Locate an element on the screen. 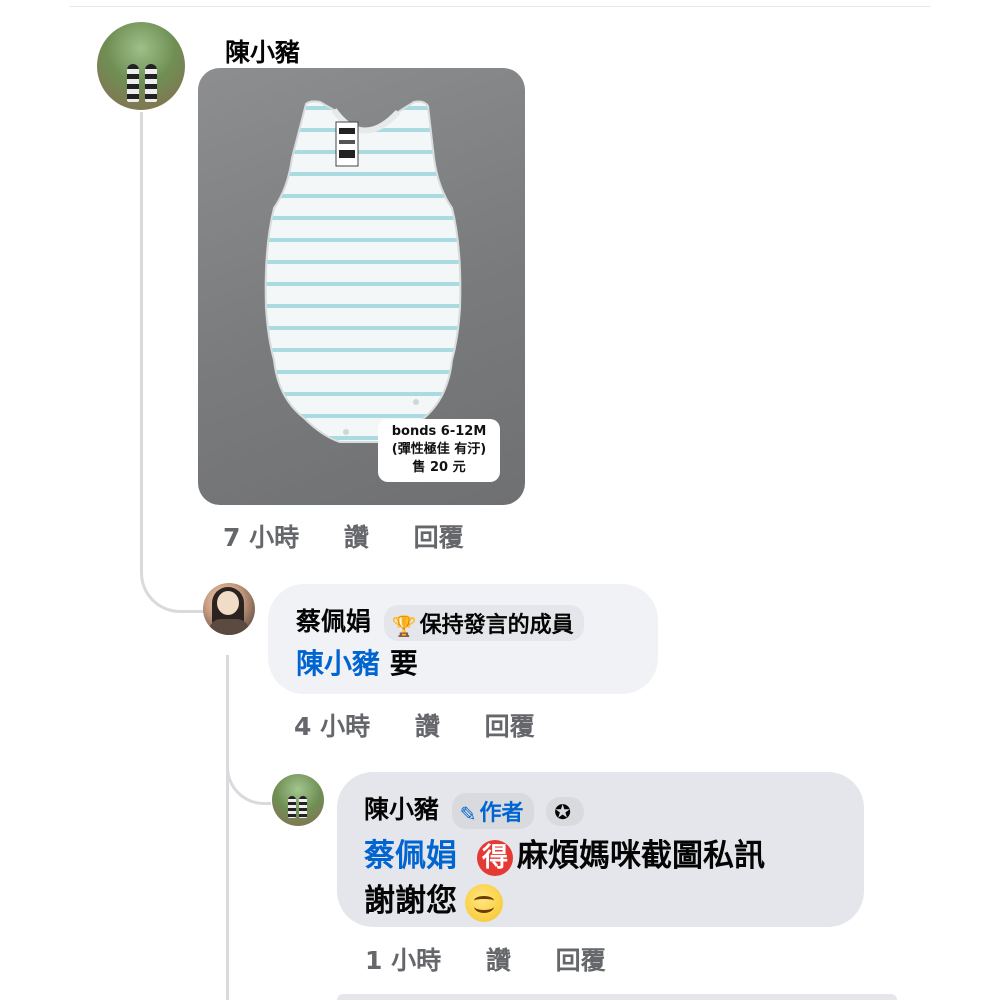  reply-actions: 1 小時 讚 回覆 is located at coordinates (503, 959).